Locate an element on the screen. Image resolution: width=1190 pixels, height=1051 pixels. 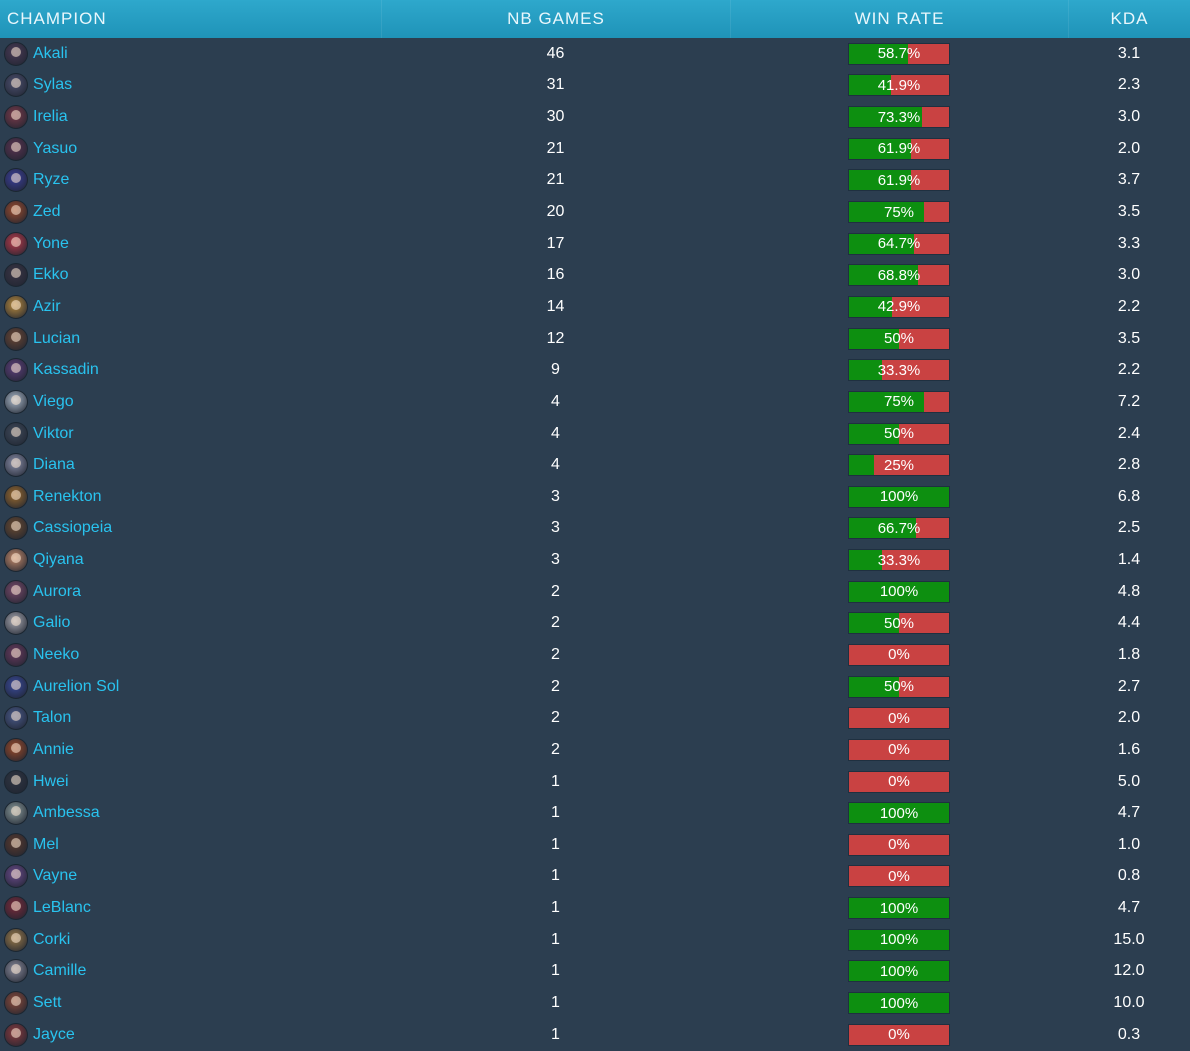
champion-name-link: Akali is located at coordinates (50, 54).